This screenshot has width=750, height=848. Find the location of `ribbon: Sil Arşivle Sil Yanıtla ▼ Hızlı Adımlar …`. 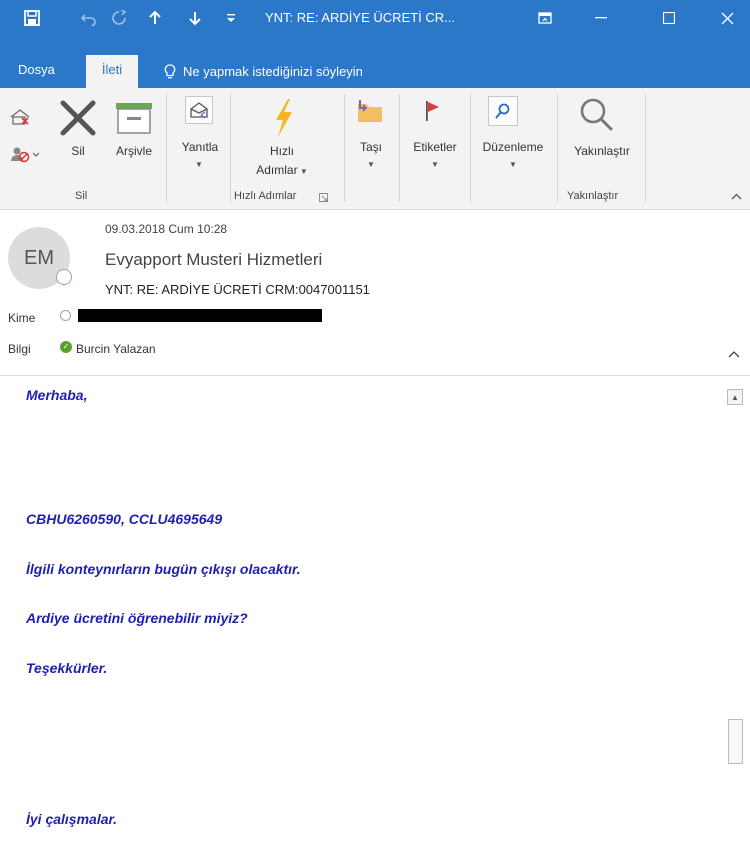

ribbon: Sil Arşivle Sil Yanıtla ▼ Hızlı Adımlar … is located at coordinates (375, 149).